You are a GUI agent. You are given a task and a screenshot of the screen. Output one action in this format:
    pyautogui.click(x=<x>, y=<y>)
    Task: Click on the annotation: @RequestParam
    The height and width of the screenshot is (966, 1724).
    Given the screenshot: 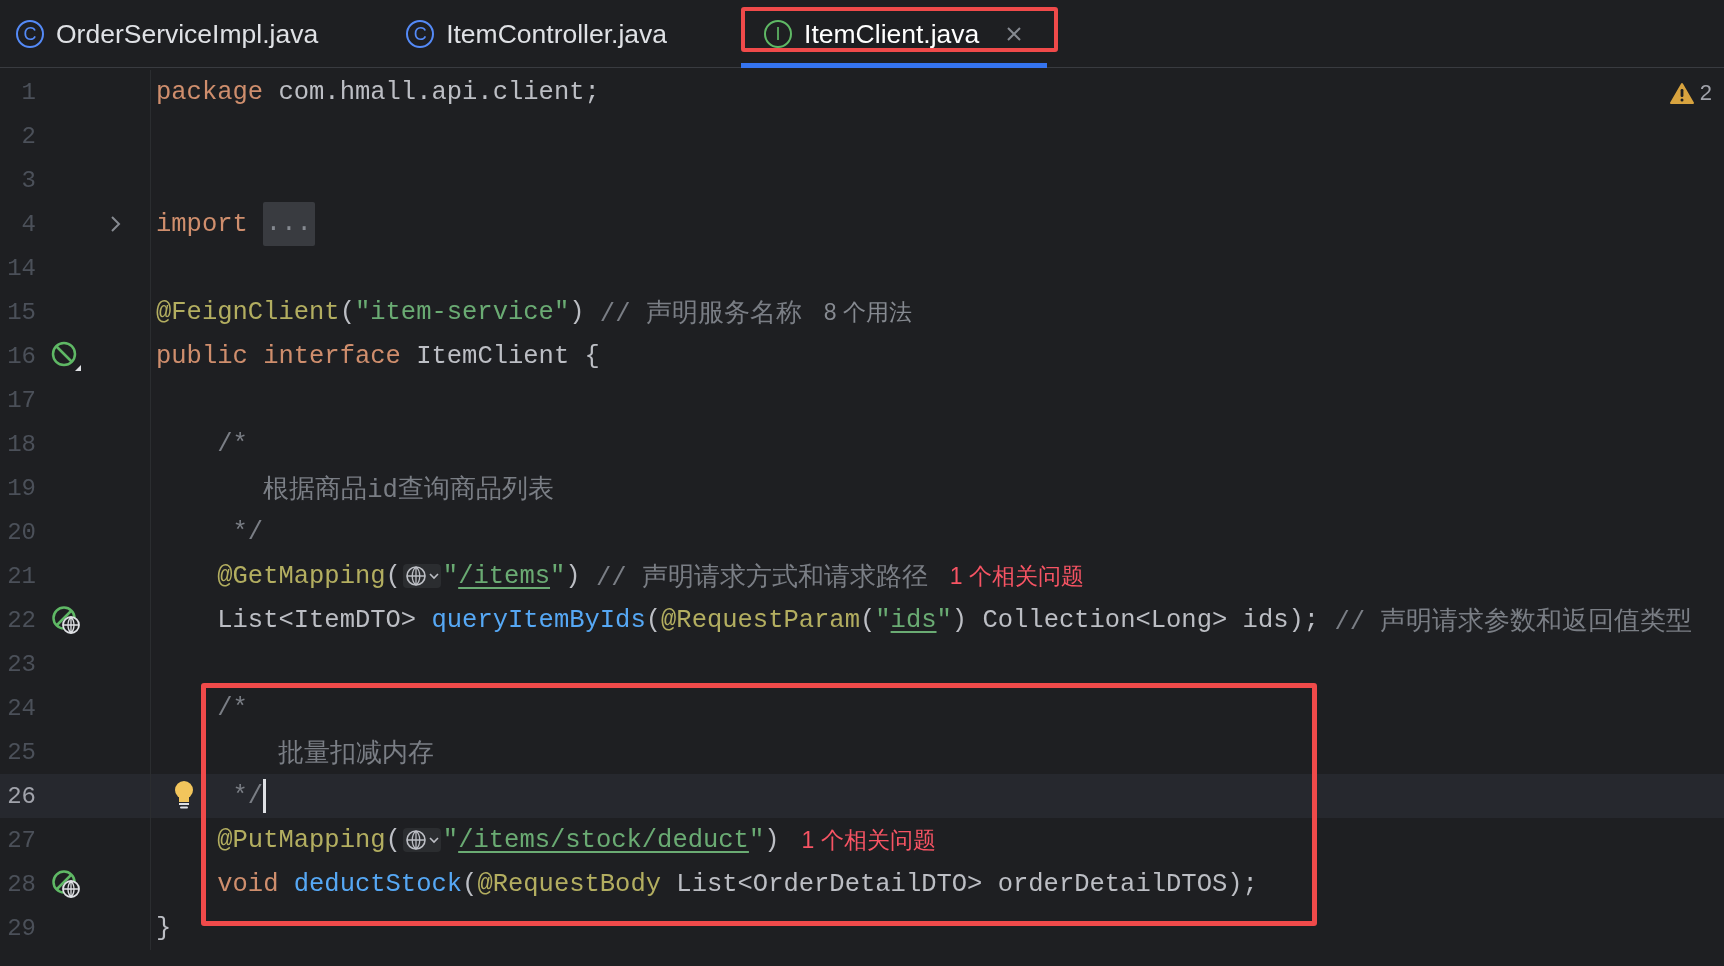 What is the action you would take?
    pyautogui.click(x=760, y=620)
    